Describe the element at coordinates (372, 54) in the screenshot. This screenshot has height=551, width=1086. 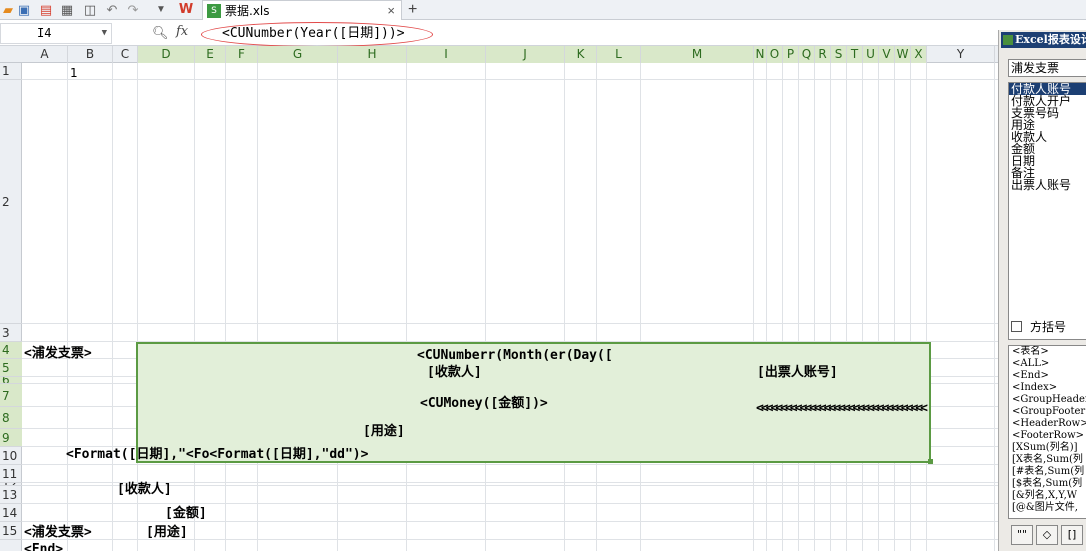
I see `column-header-h: H` at that location.